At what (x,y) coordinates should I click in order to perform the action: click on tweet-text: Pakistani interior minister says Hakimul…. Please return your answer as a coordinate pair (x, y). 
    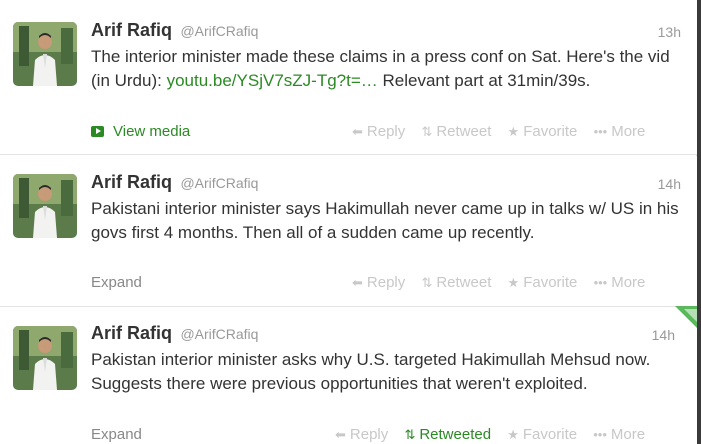
    Looking at the image, I should click on (385, 220).